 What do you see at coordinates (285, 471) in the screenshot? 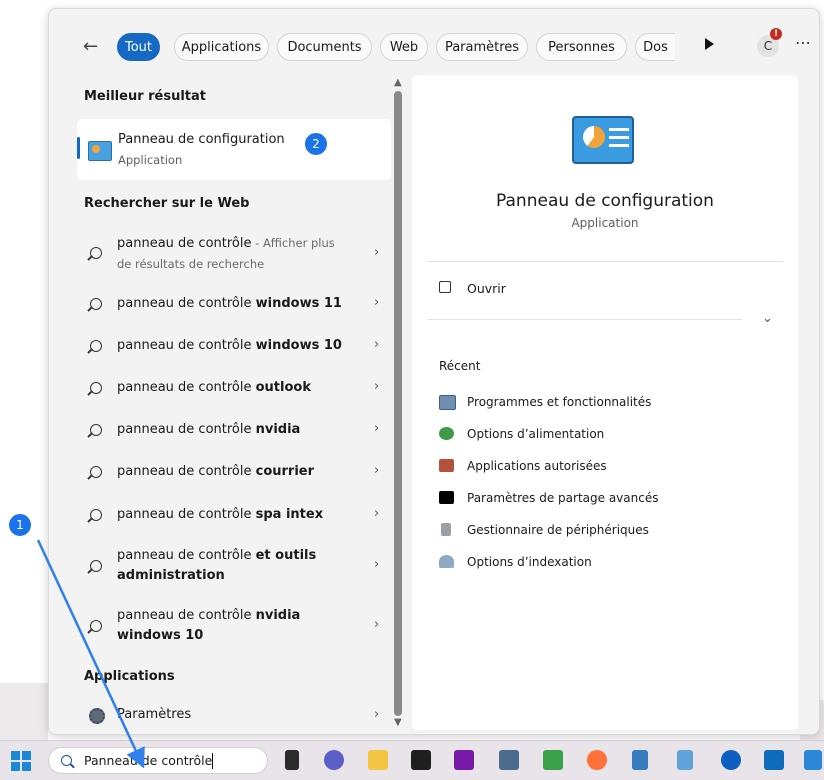
I see `web-result-bold: courrier` at bounding box center [285, 471].